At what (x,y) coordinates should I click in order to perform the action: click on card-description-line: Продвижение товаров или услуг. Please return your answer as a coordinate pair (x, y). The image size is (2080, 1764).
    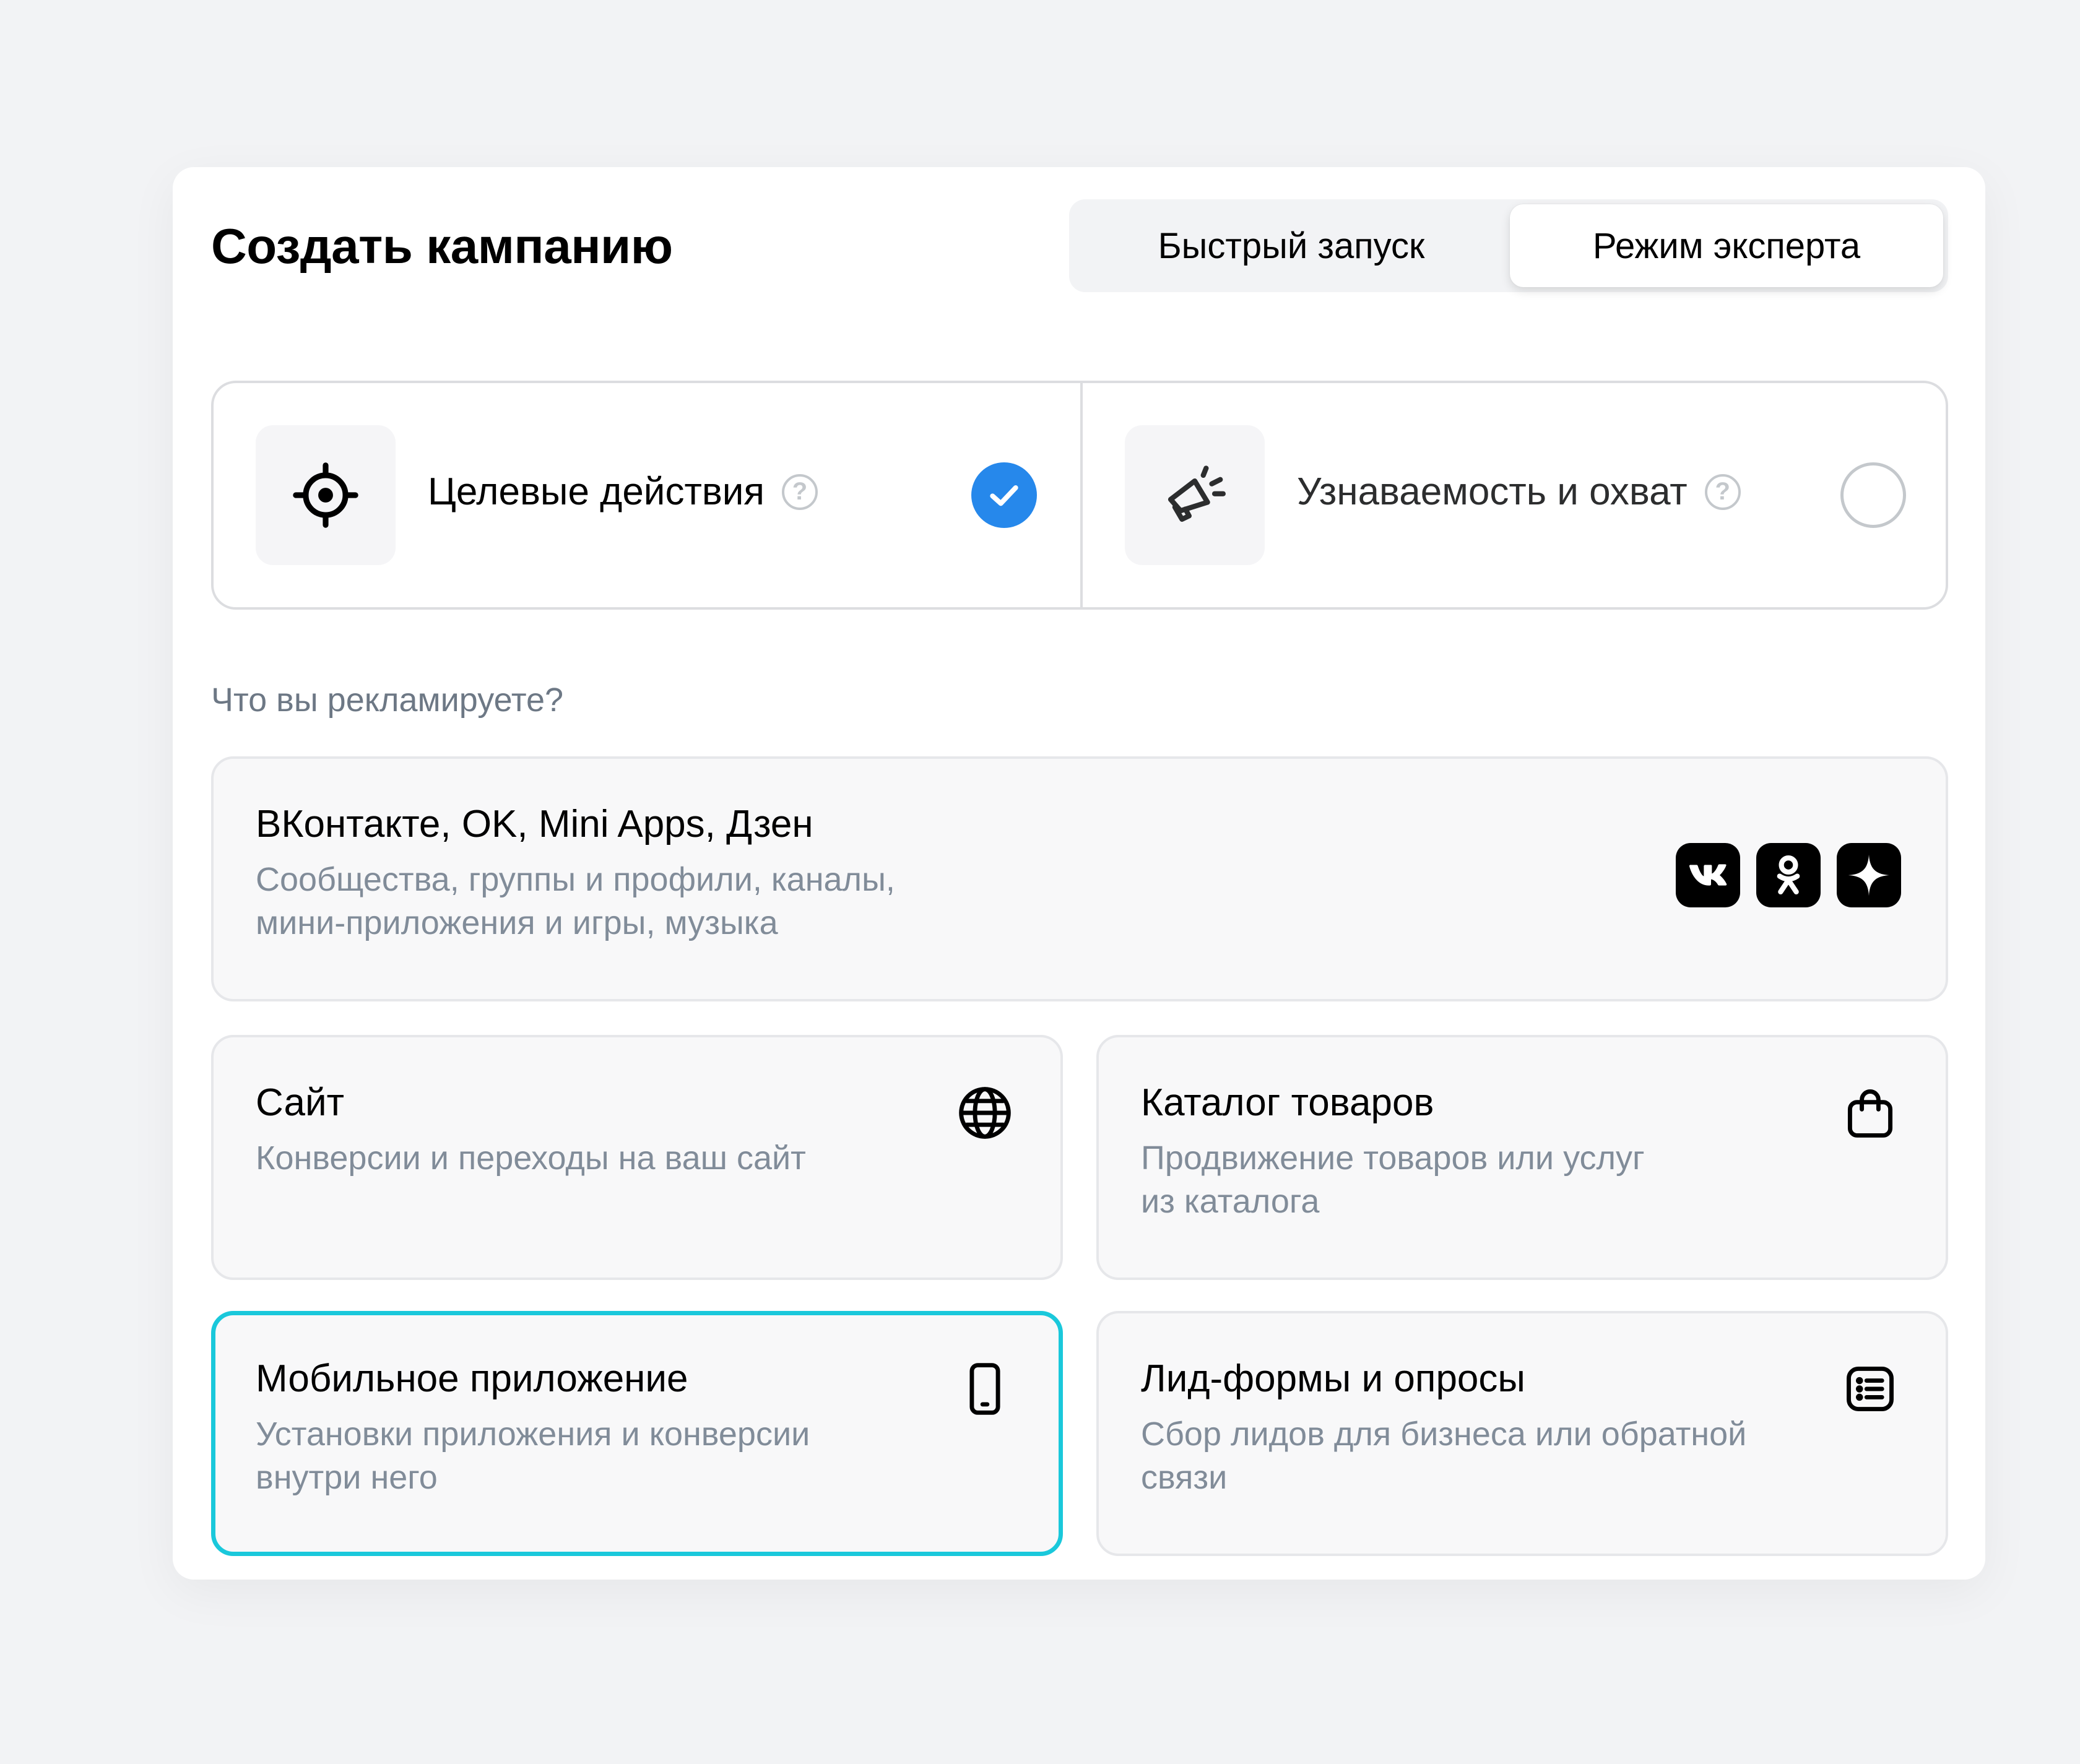
    Looking at the image, I should click on (1393, 1158).